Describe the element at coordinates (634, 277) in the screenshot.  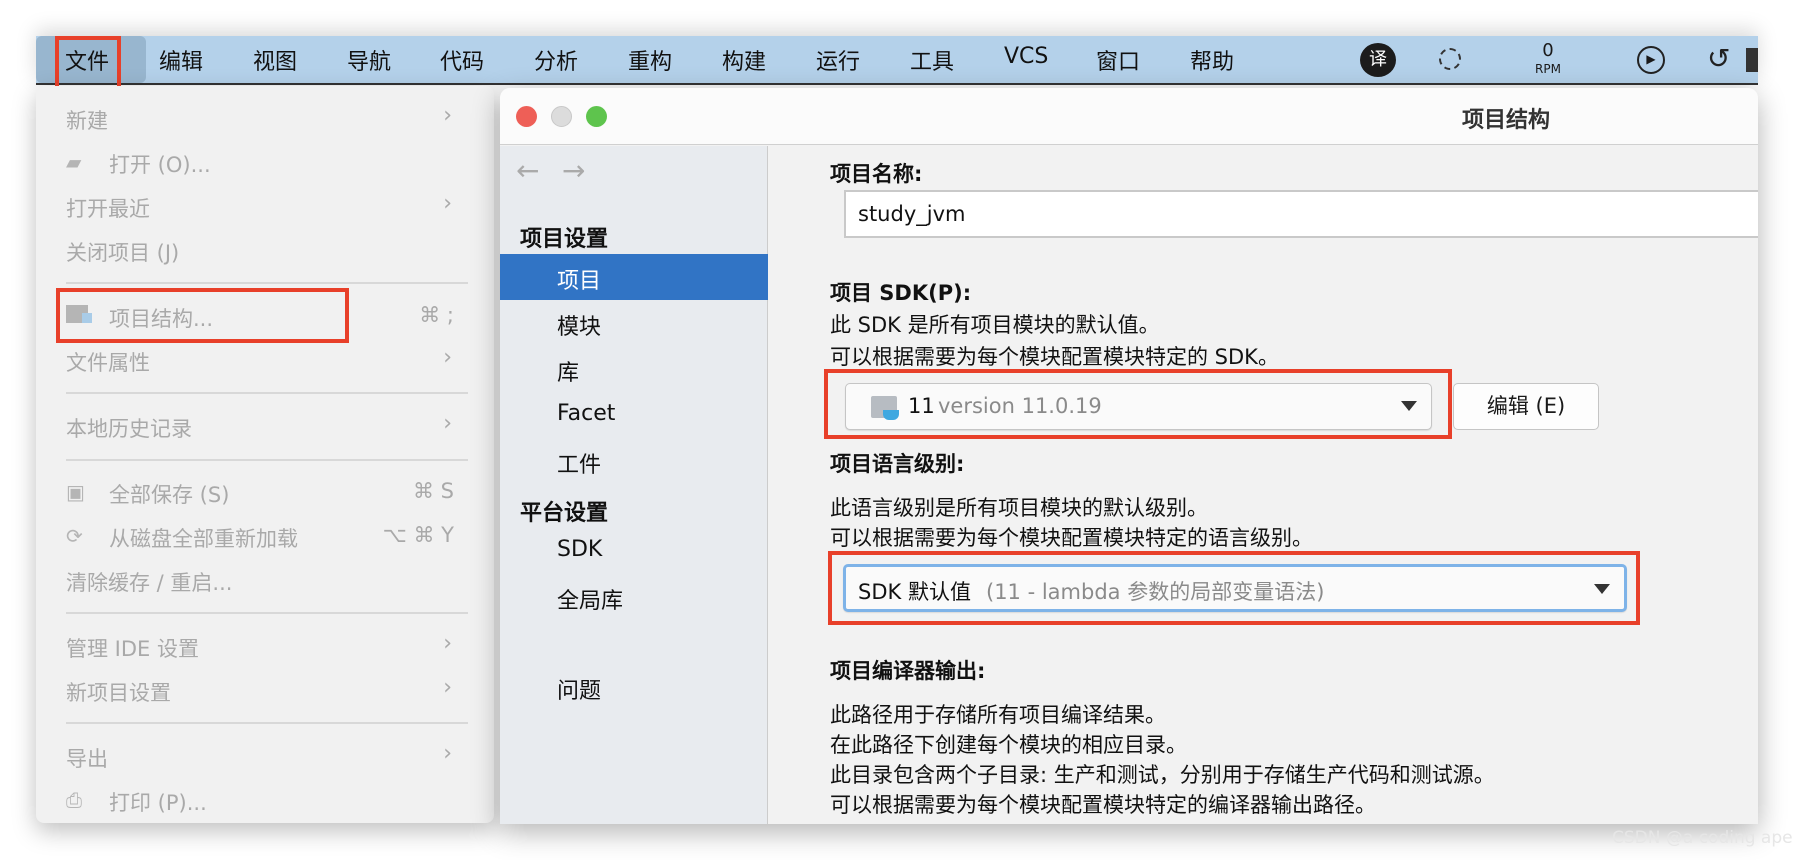
I see `sidebar-item-project: 项目` at that location.